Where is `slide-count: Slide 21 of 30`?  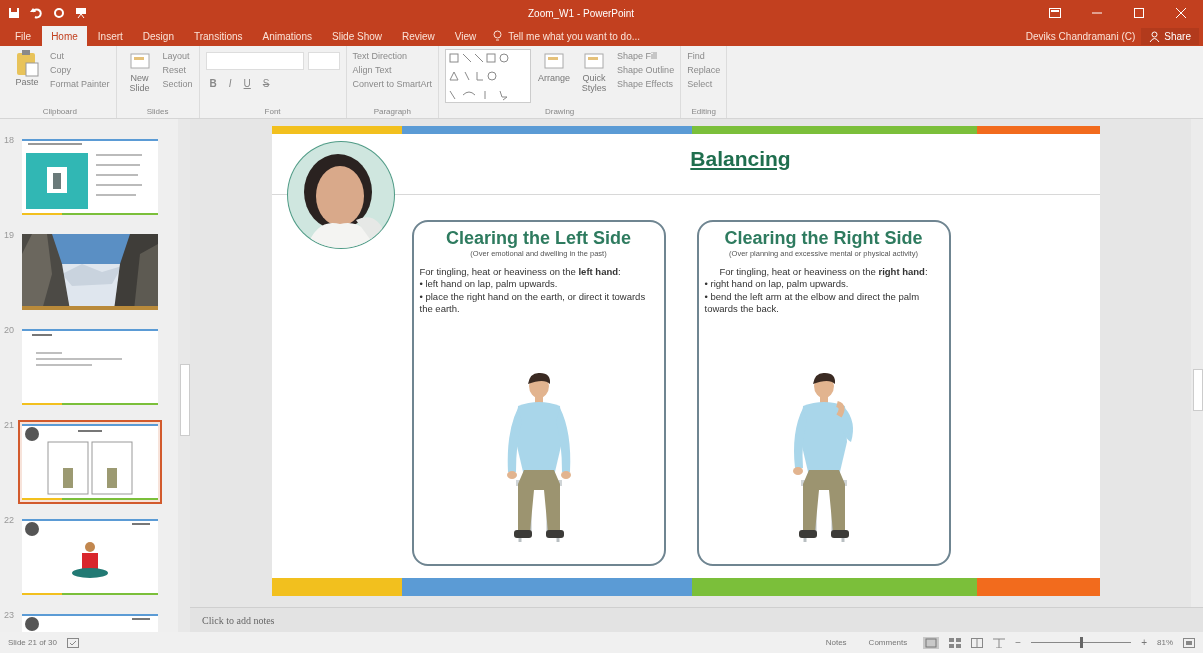 slide-count: Slide 21 of 30 is located at coordinates (32, 642).